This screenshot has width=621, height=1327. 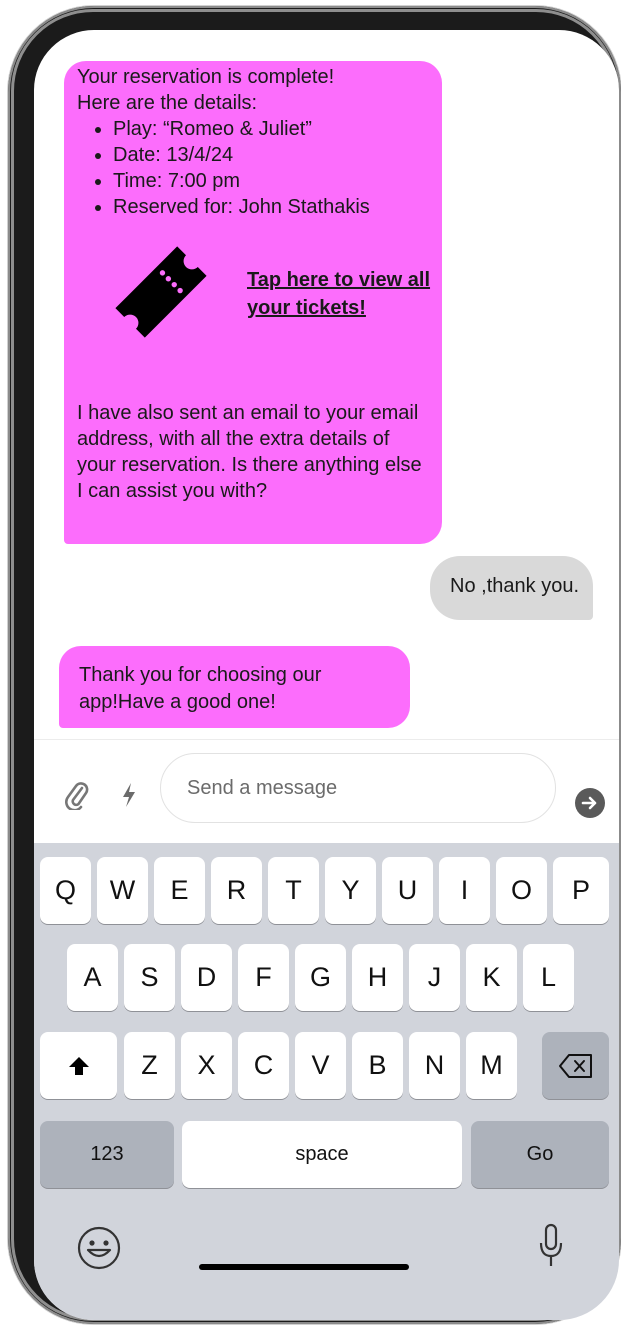 I want to click on detail-reserved-for: Reserved for: John Stathakis, so click(x=272, y=207).